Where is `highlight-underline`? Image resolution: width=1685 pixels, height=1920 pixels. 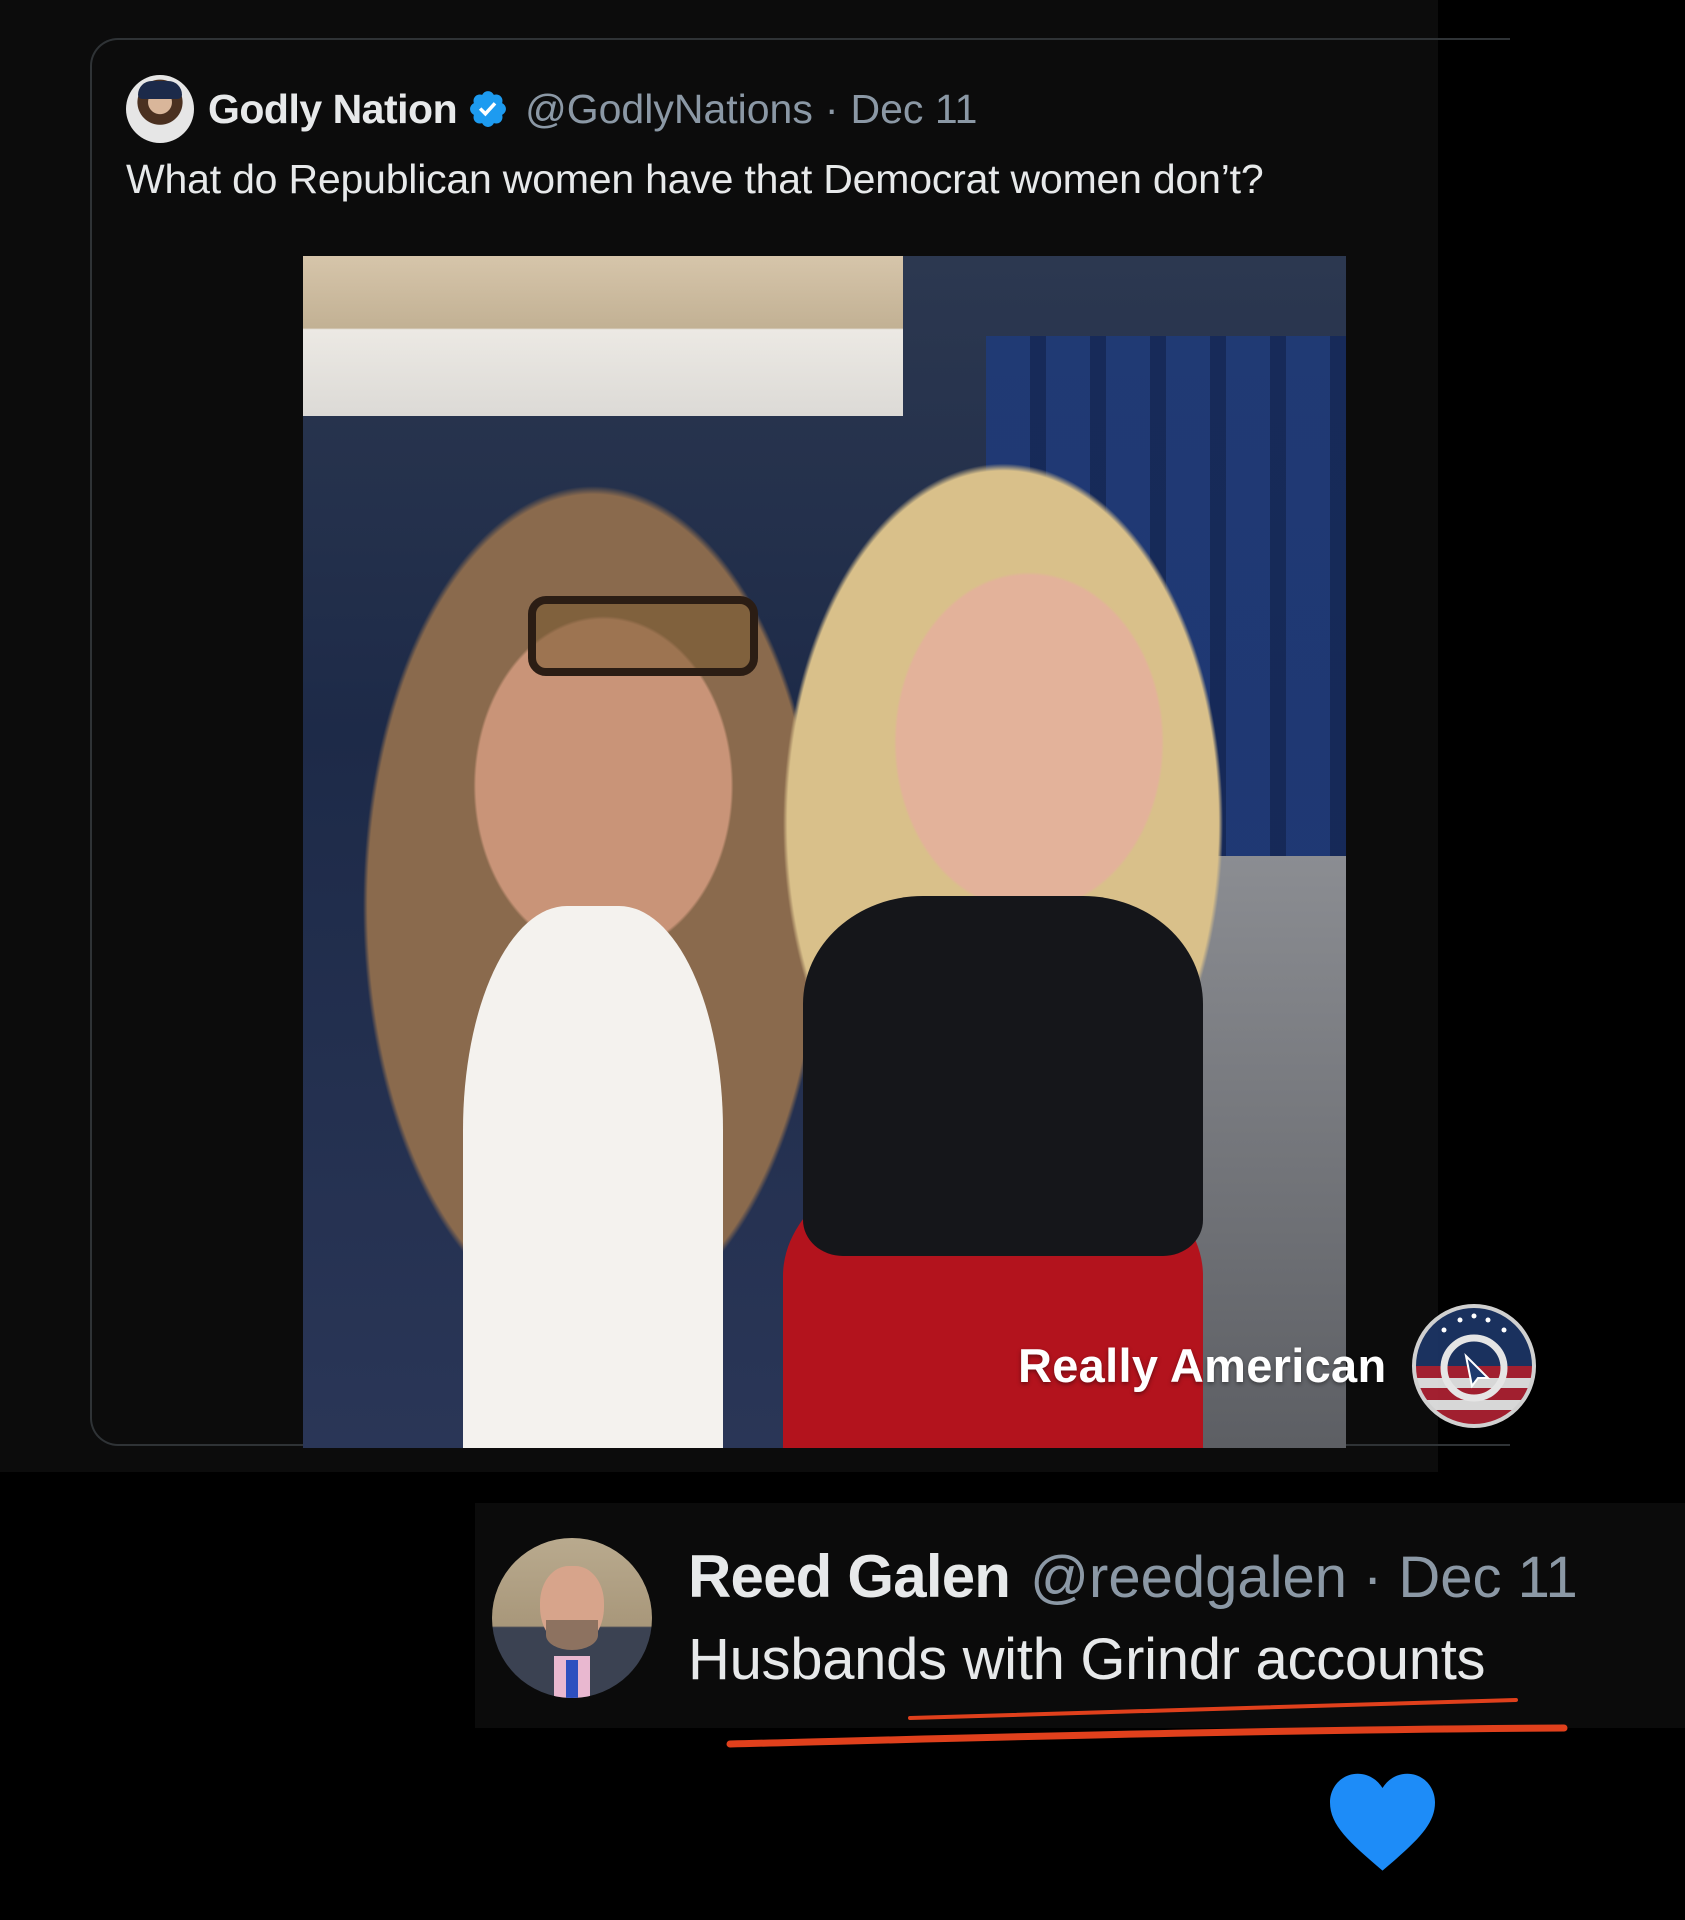
highlight-underline is located at coordinates (1147, 1723).